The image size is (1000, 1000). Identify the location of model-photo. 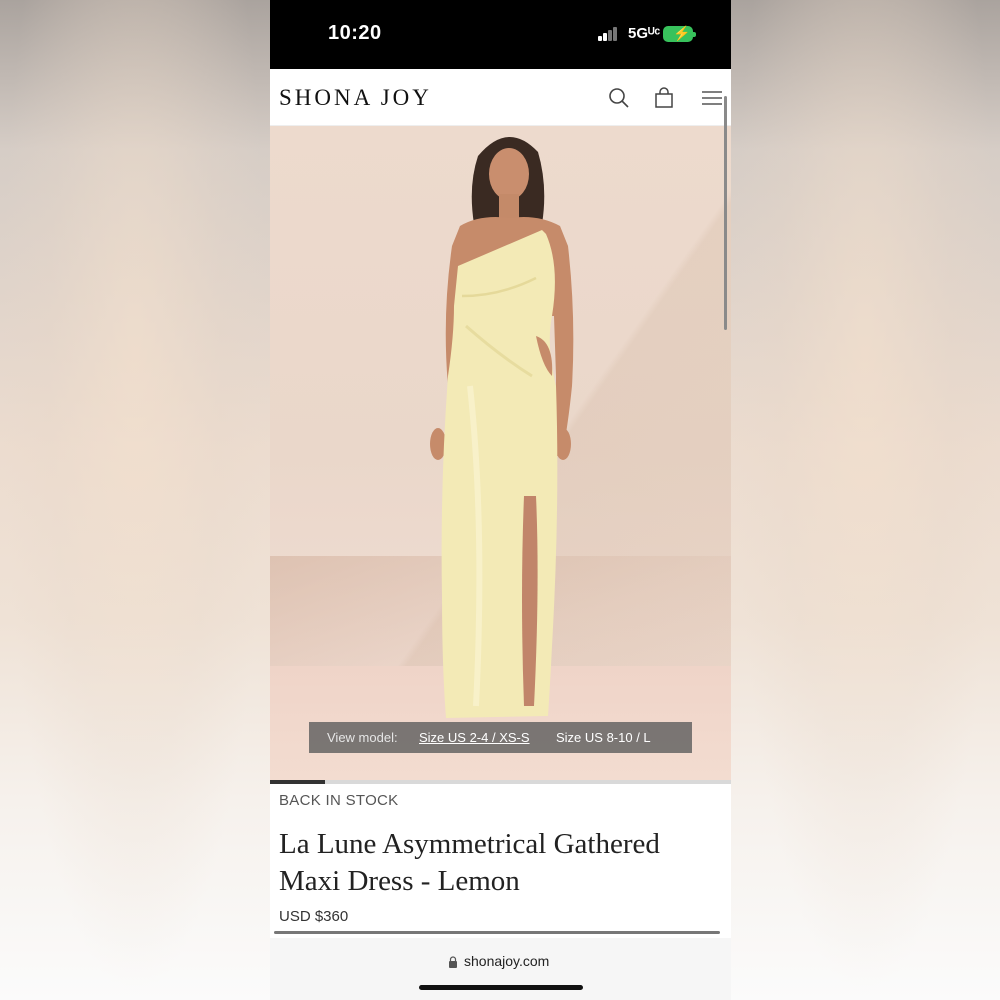
(502, 427).